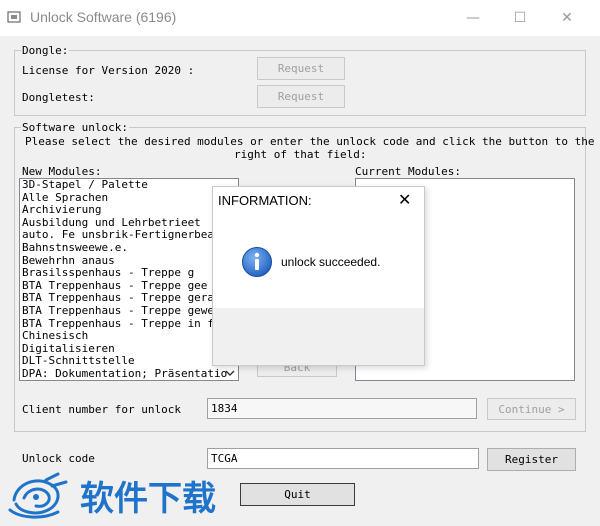  Describe the element at coordinates (45, 50) in the screenshot. I see `dongle-legend: Dongle:` at that location.